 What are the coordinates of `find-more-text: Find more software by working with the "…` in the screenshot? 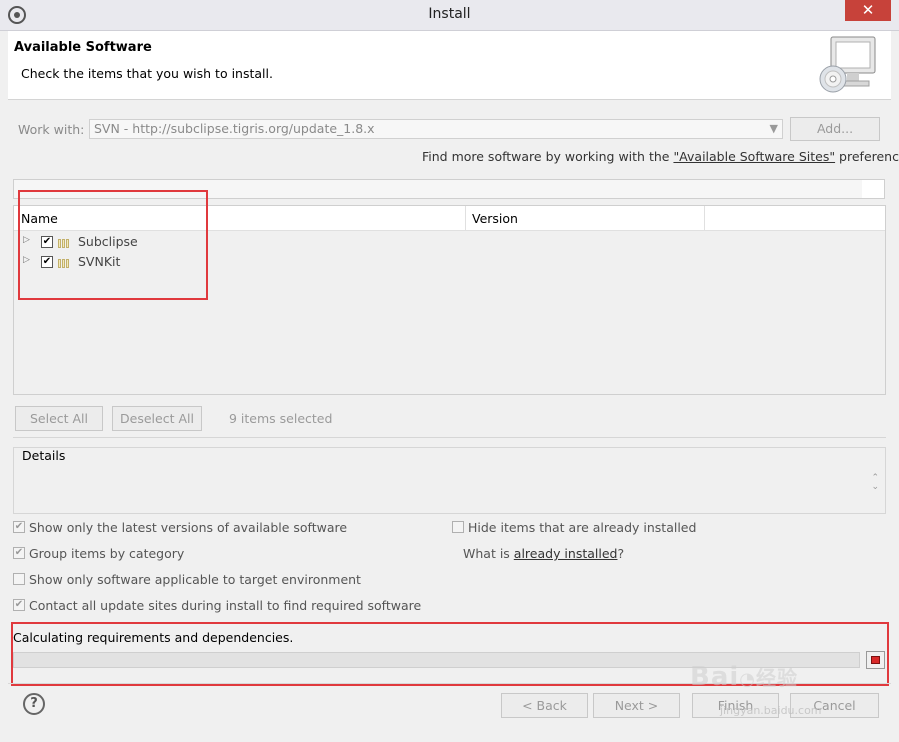 It's located at (660, 156).